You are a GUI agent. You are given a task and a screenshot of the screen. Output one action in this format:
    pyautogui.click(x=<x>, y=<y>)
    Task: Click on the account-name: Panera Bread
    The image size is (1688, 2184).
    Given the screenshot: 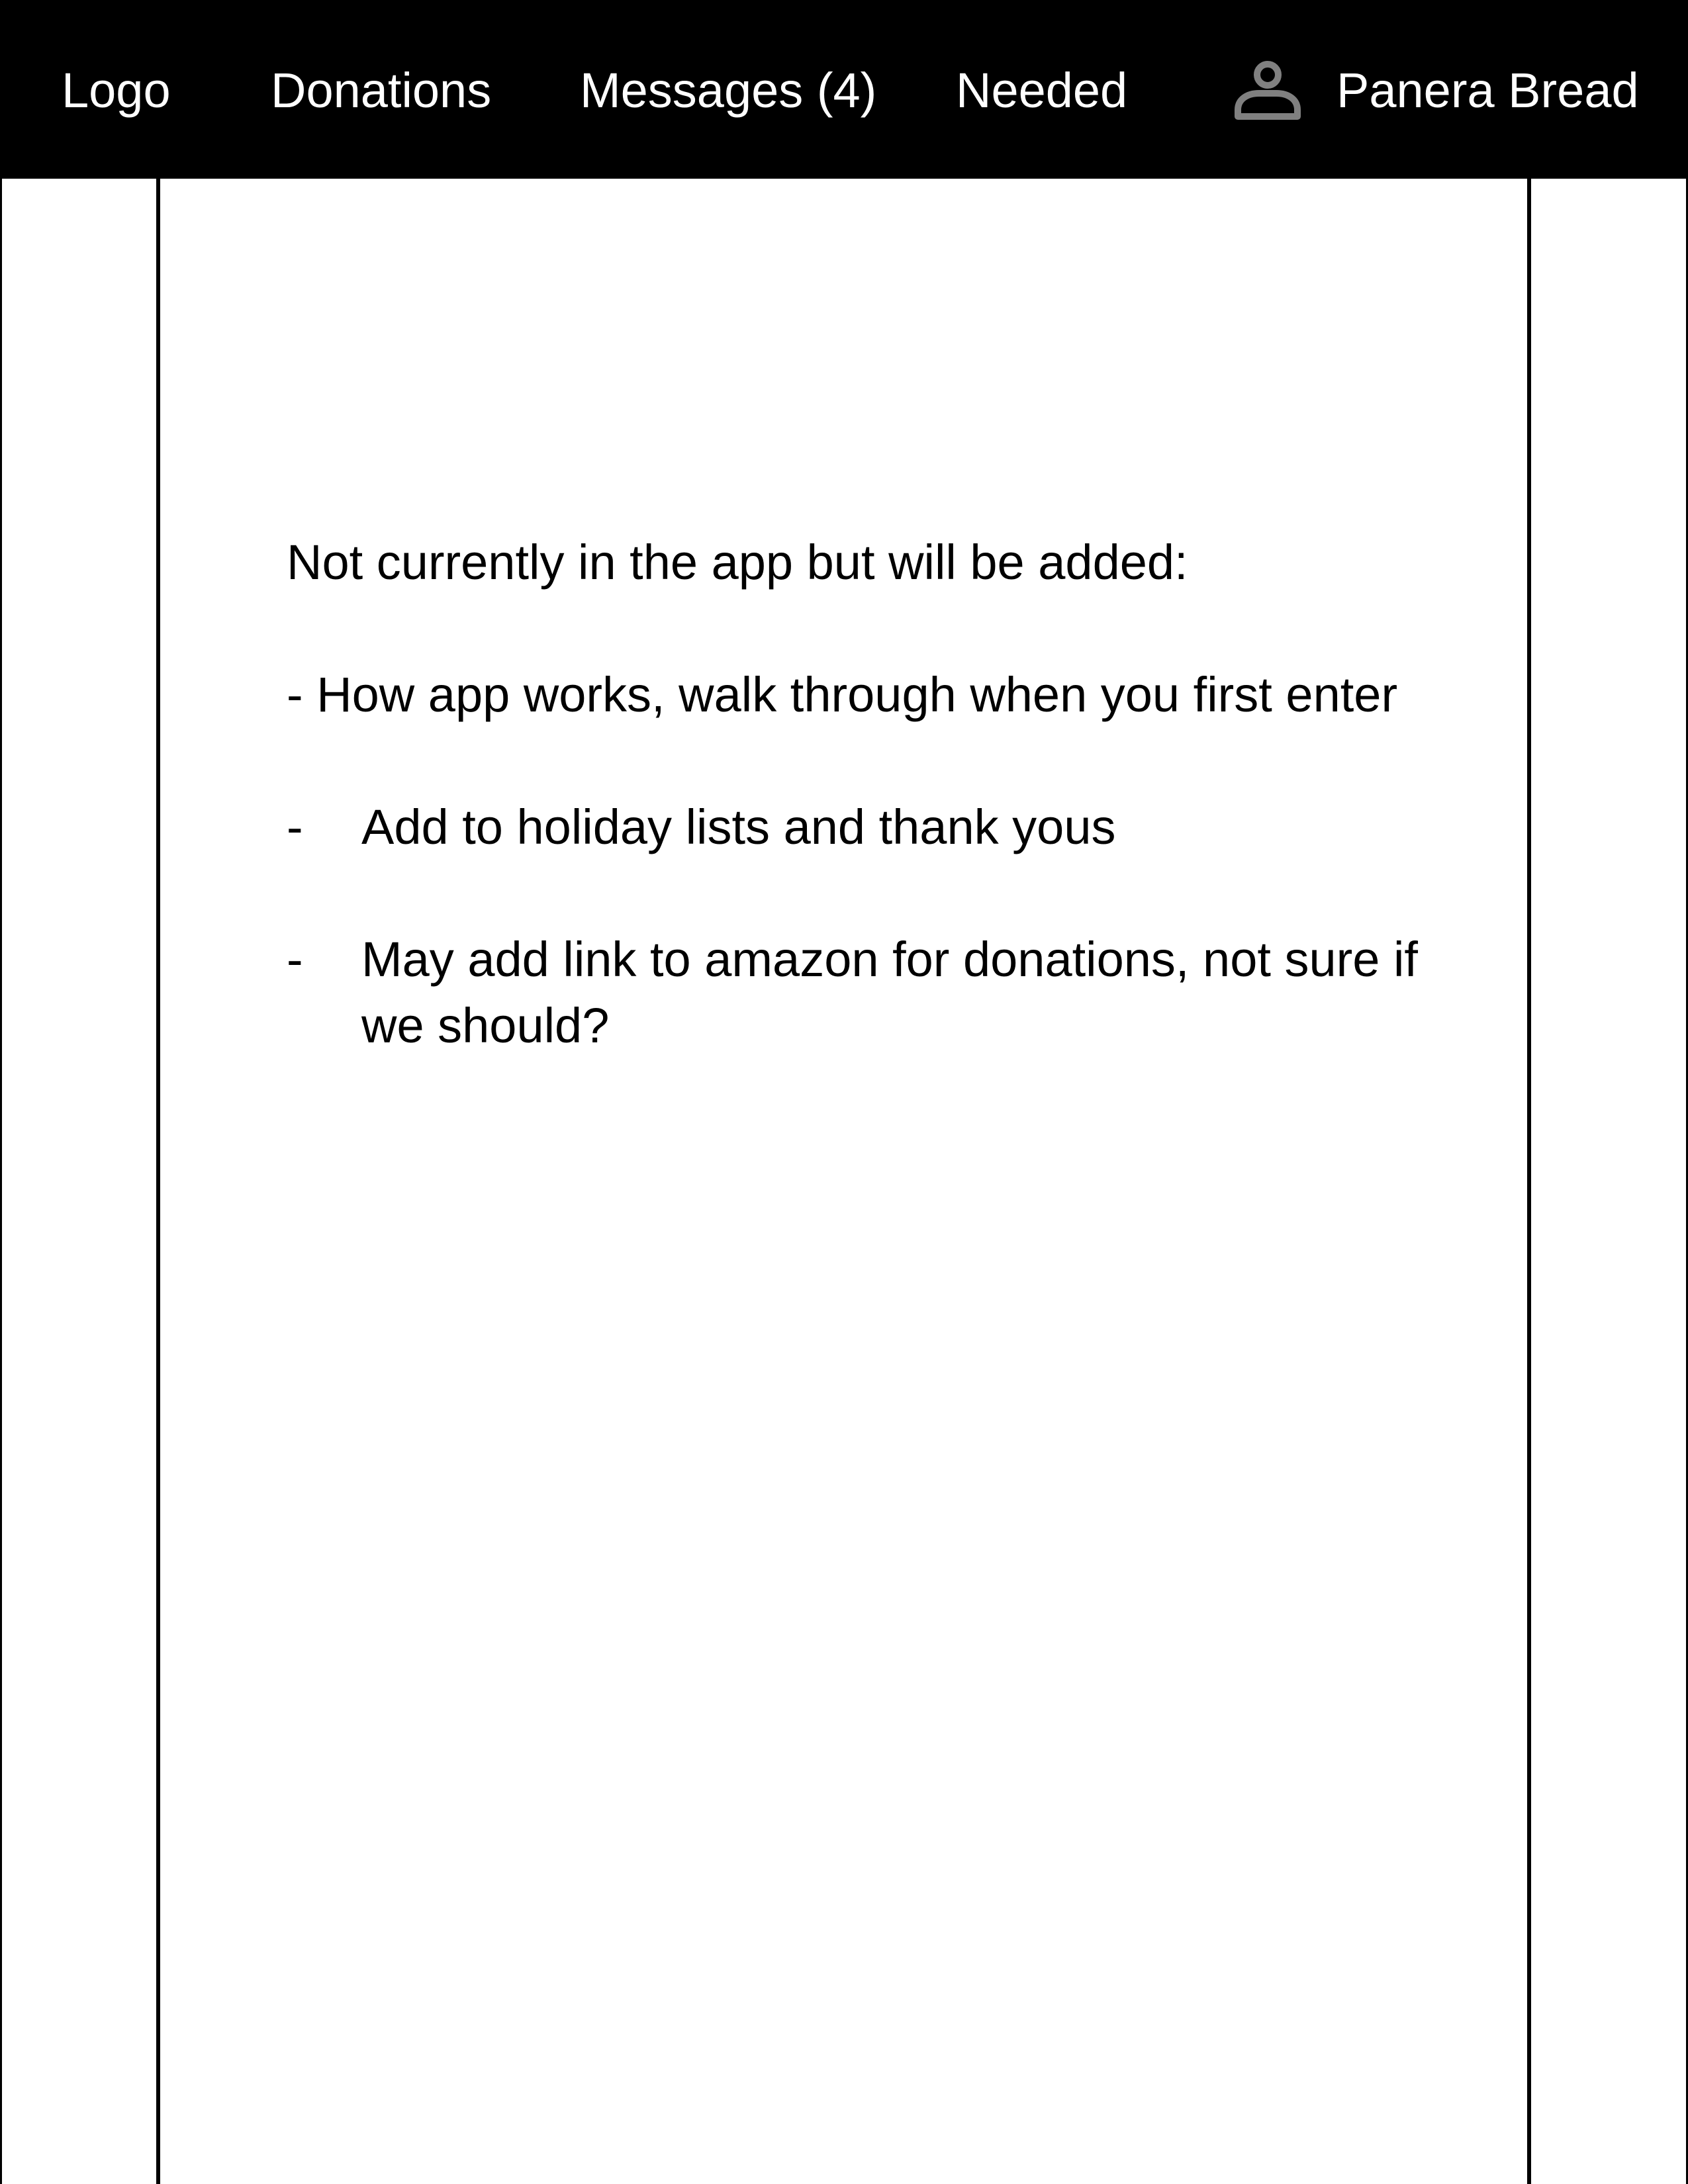 What is the action you would take?
    pyautogui.click(x=1487, y=90)
    